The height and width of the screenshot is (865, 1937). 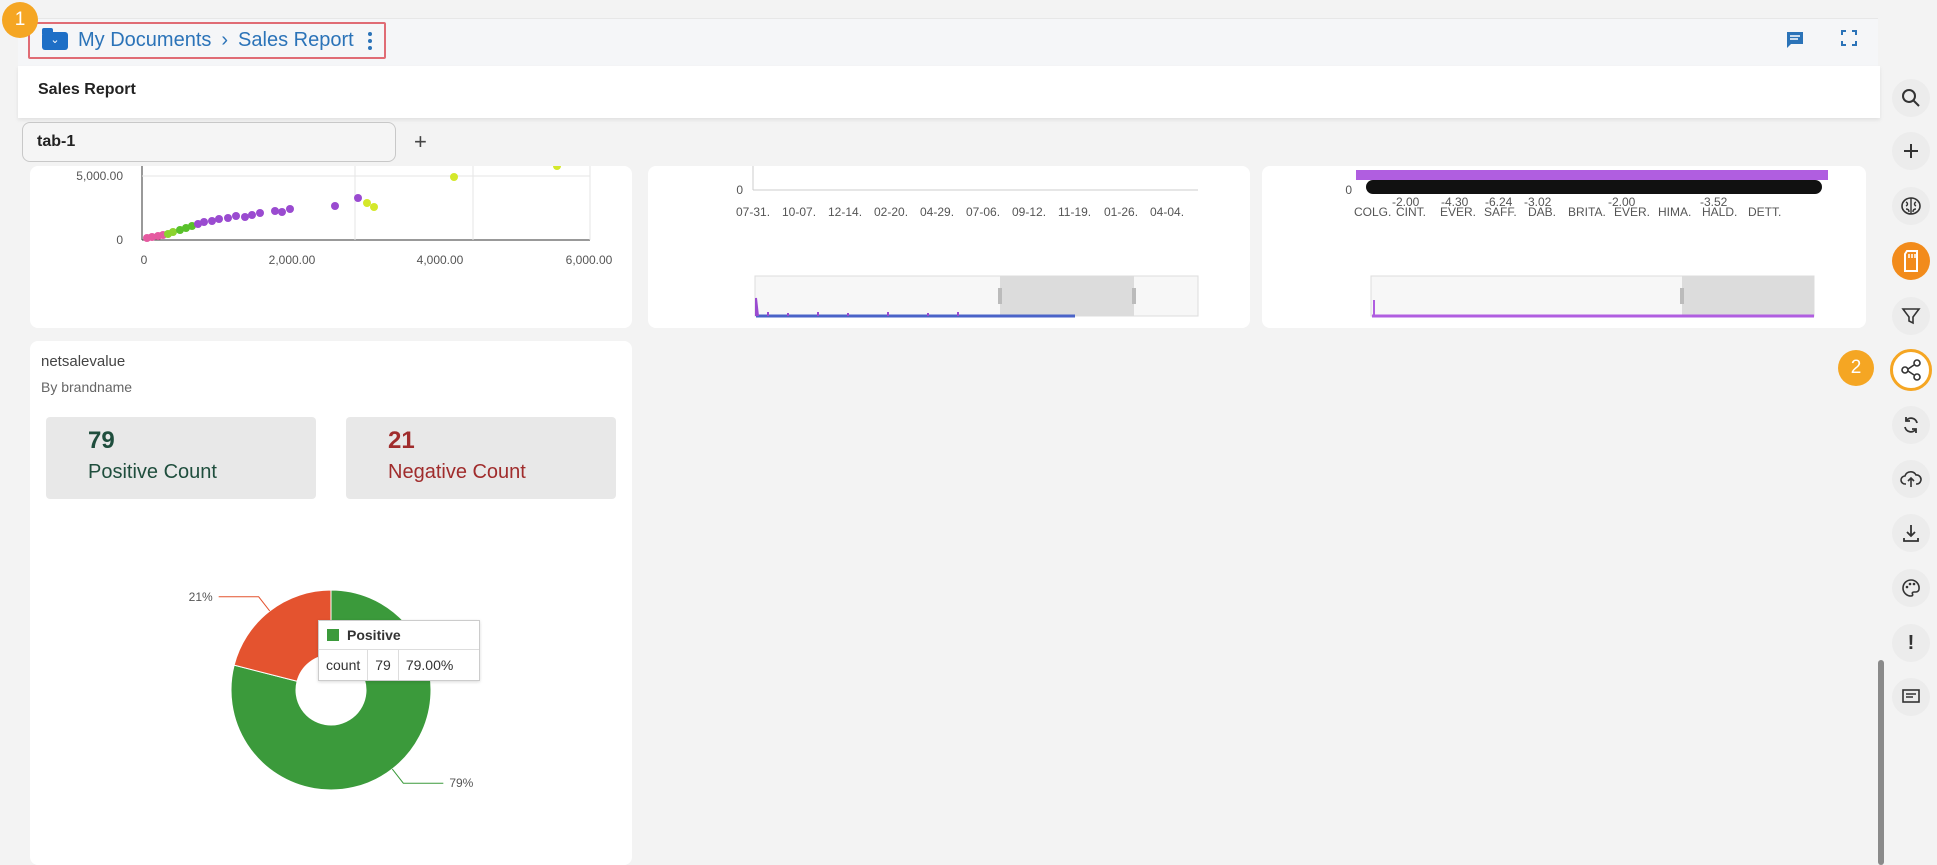 I want to click on widget-title: netsalevalue, so click(x=83, y=361).